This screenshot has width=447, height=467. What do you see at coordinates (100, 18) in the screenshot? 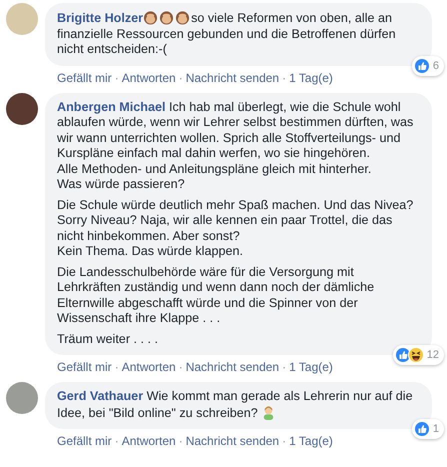
I see `author-name: Brigitte Holzer` at bounding box center [100, 18].